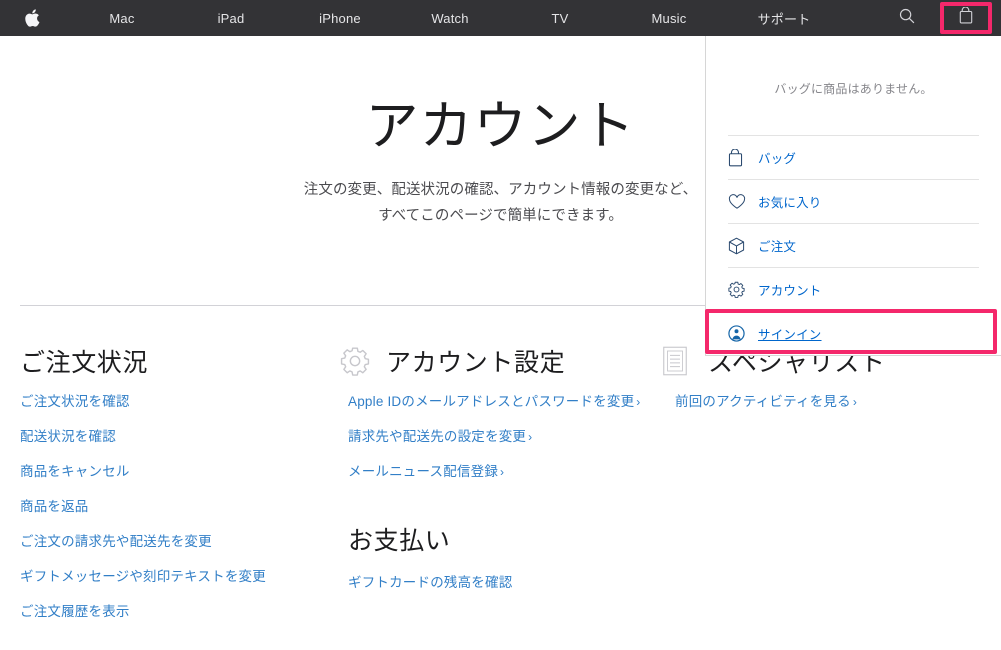 The width and height of the screenshot is (1001, 650). I want to click on link-change-order-address: ご注文の請求先や配送先を変更, so click(116, 541).